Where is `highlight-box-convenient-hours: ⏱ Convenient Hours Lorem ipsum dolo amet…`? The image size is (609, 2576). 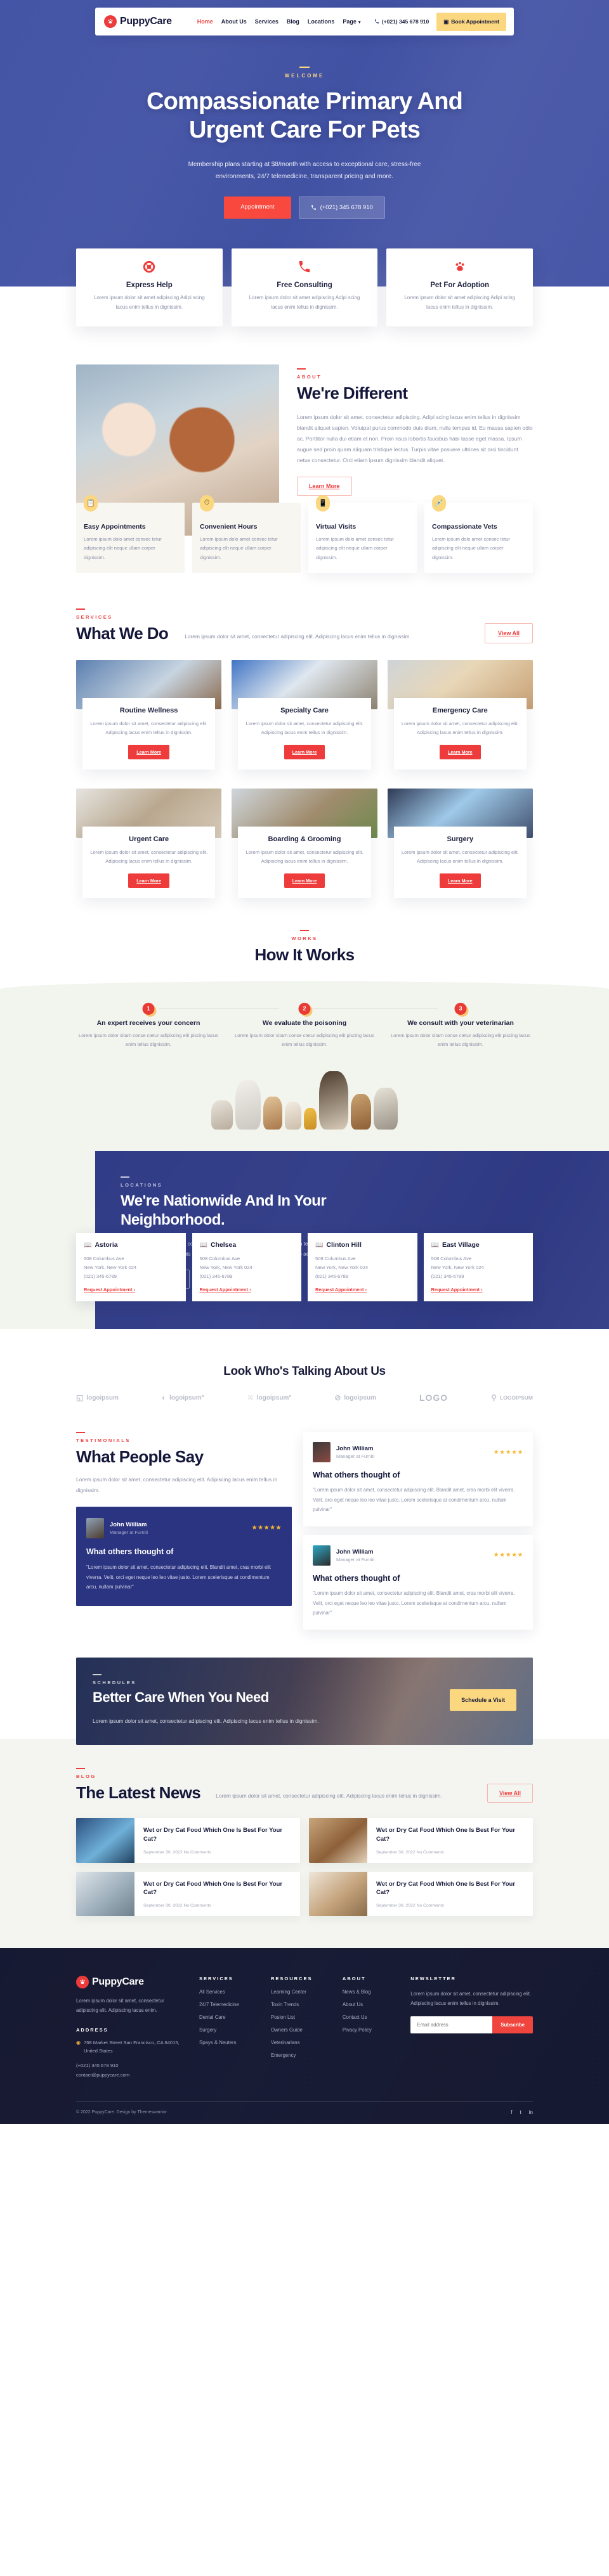 highlight-box-convenient-hours: ⏱ Convenient Hours Lorem ipsum dolo amet… is located at coordinates (247, 533).